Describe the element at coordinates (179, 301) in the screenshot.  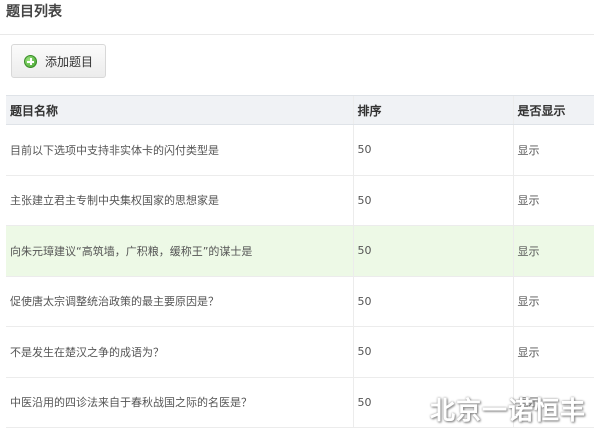
I see `question-name-cell: 促使唐太宗调整统治政策的最主要原因是？` at that location.